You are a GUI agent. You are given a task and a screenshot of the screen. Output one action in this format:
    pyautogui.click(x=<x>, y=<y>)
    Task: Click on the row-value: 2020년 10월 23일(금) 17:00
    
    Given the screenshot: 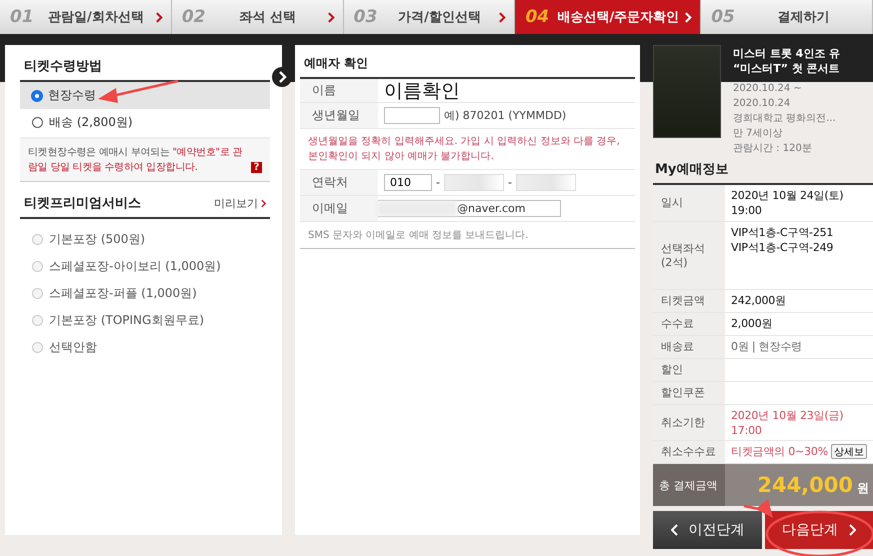 What is the action you would take?
    pyautogui.click(x=787, y=423)
    